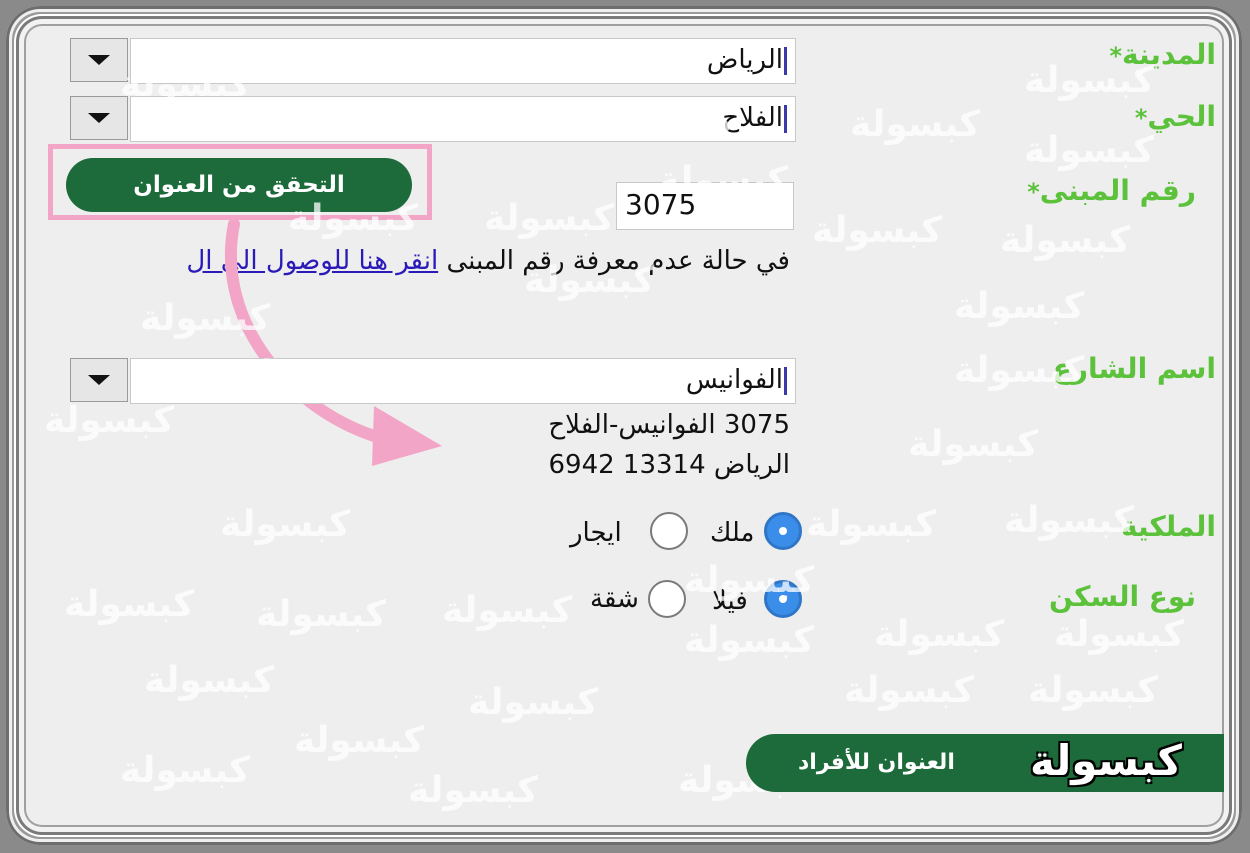 The image size is (1250, 853). I want to click on address-line-1: 3075 الفوانيس-الفلاح, so click(669, 425).